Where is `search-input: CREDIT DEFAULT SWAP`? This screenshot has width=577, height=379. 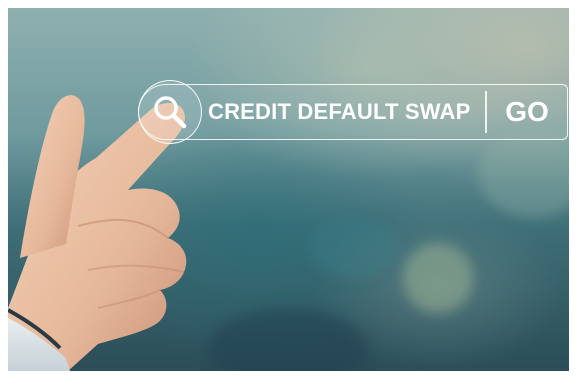
search-input: CREDIT DEFAULT SWAP is located at coordinates (339, 112).